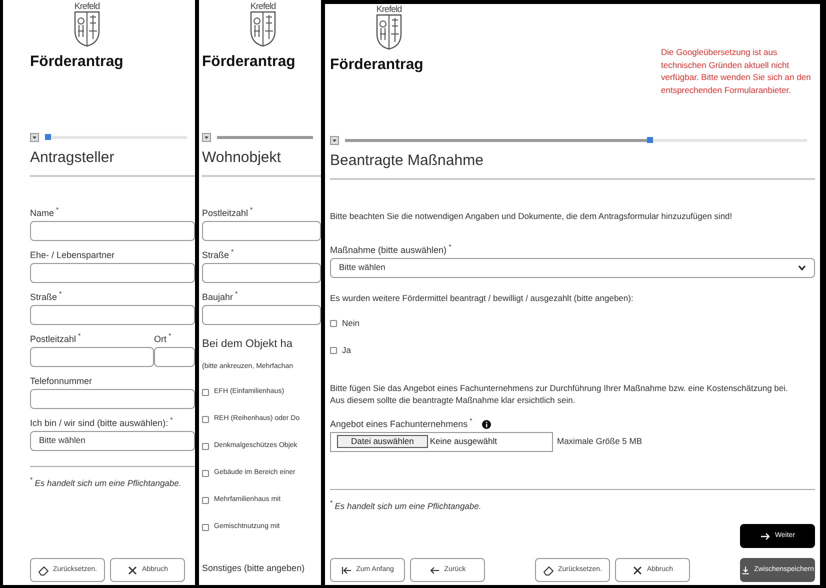 This screenshot has height=588, width=826. What do you see at coordinates (351, 323) in the screenshot?
I see `checkbox-label: Nein` at bounding box center [351, 323].